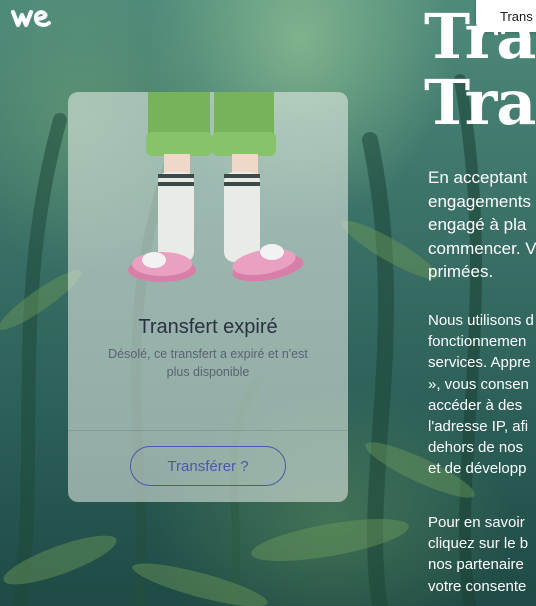 The image size is (536, 606). What do you see at coordinates (476, 565) in the screenshot?
I see `paragraph-line: nos partenaire` at bounding box center [476, 565].